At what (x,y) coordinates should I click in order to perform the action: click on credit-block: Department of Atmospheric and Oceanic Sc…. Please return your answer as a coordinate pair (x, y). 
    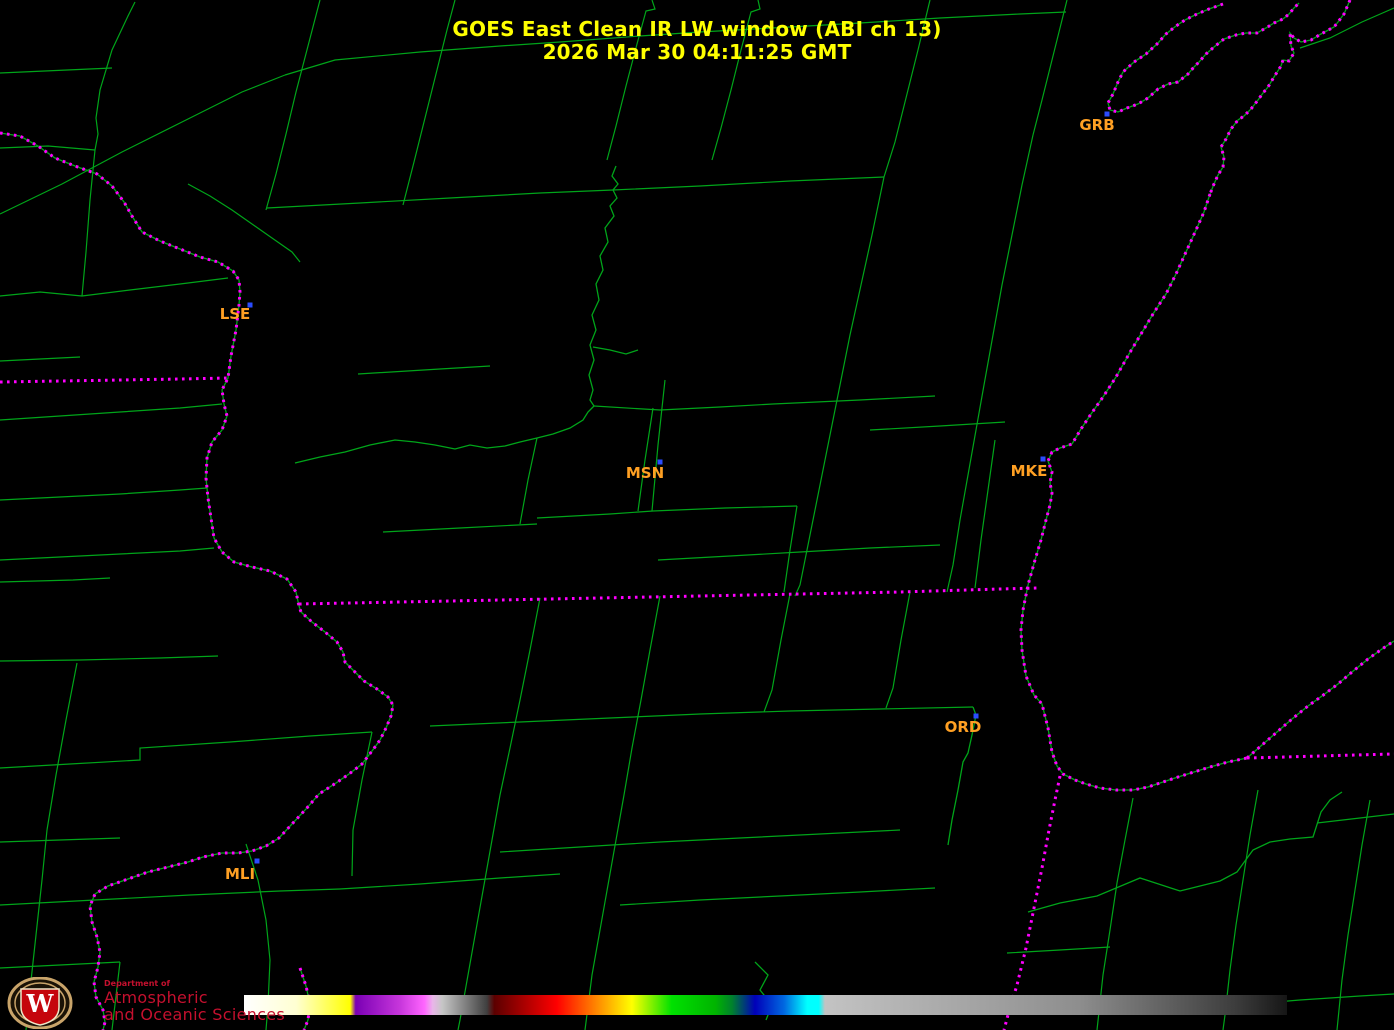
    Looking at the image, I should click on (195, 1002).